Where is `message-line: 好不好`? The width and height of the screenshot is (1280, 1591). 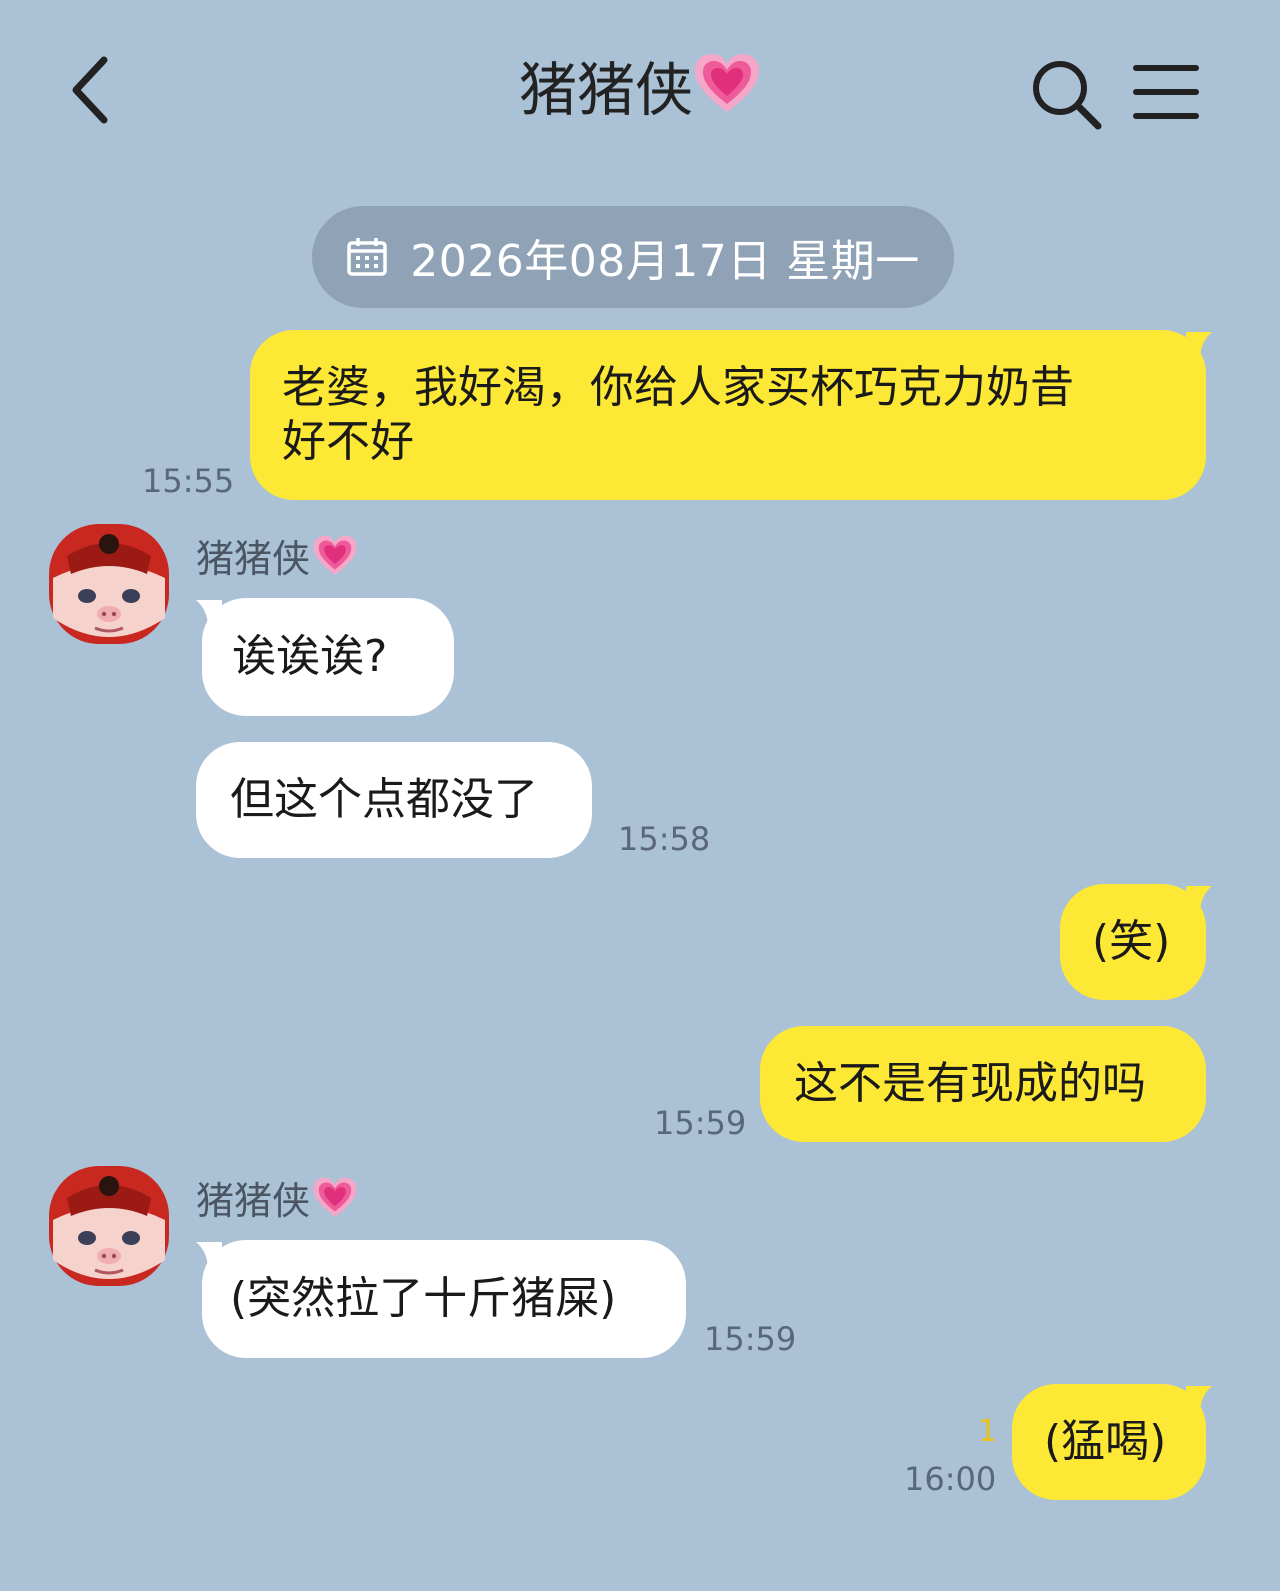
message-line: 好不好 is located at coordinates (348, 441).